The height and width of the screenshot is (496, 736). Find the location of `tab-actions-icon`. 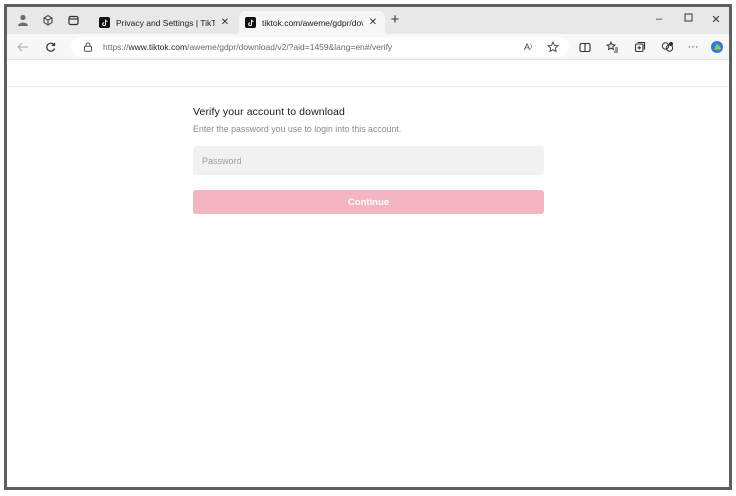

tab-actions-icon is located at coordinates (73, 20).